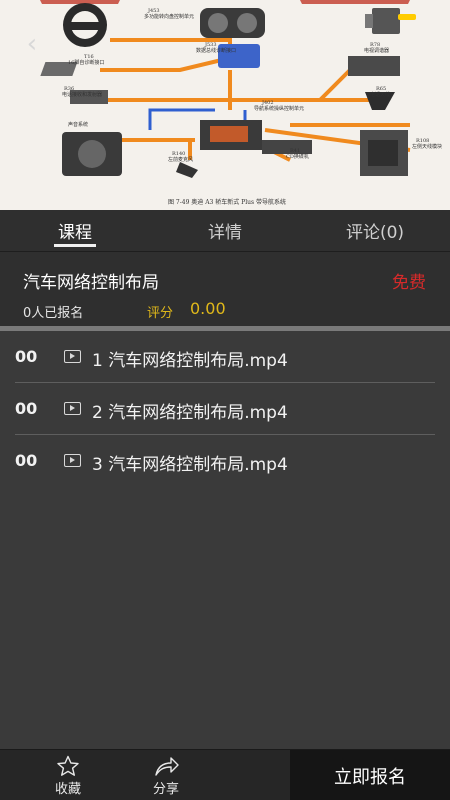  I want to click on star-icon, so click(68, 765).